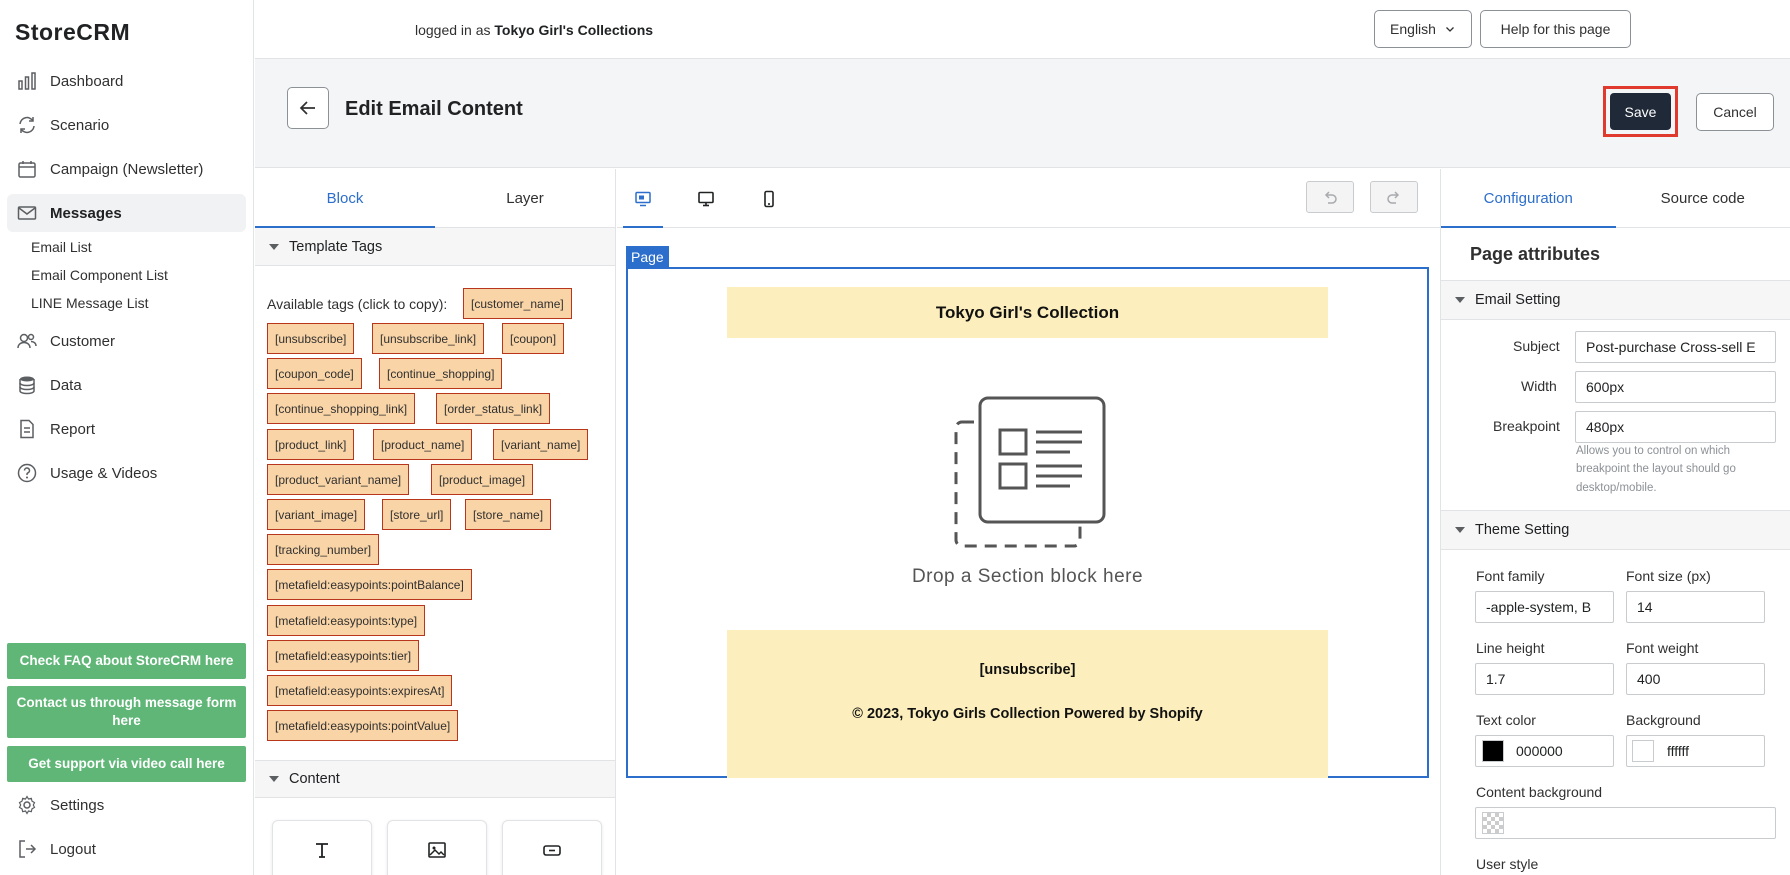 This screenshot has height=875, width=1790. Describe the element at coordinates (437, 847) in the screenshot. I see `image-block-card` at that location.